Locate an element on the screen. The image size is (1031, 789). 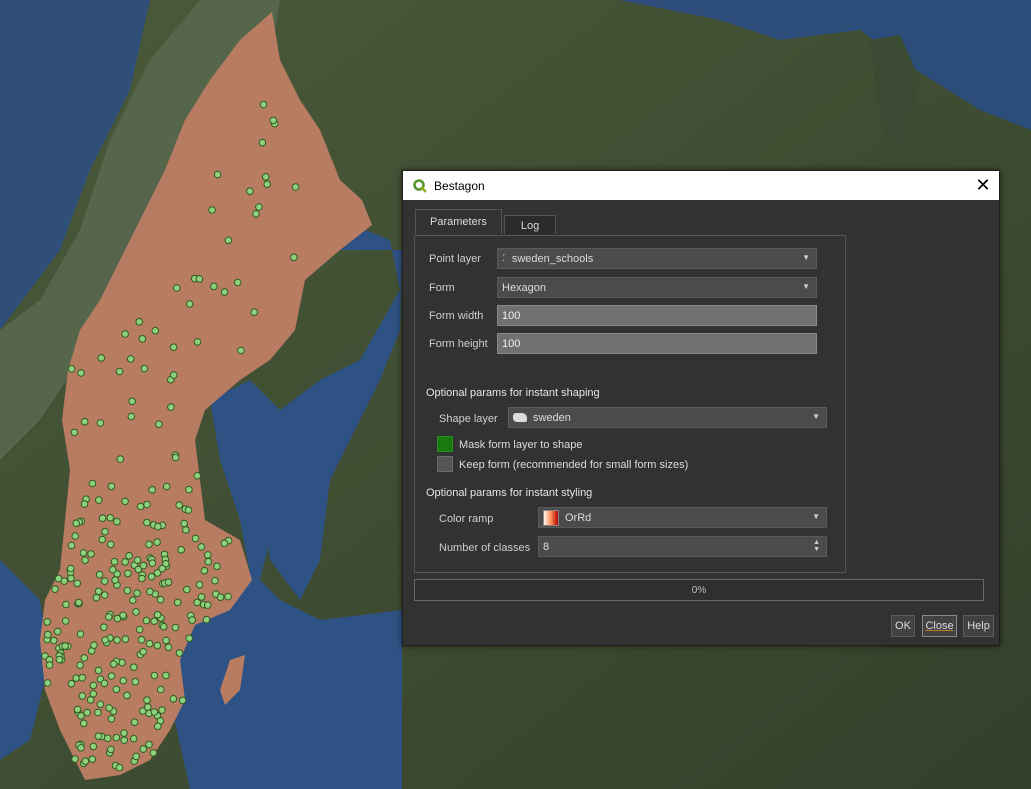
num-classes-spinbox: 8 ▲ ▼ is located at coordinates (682, 546).